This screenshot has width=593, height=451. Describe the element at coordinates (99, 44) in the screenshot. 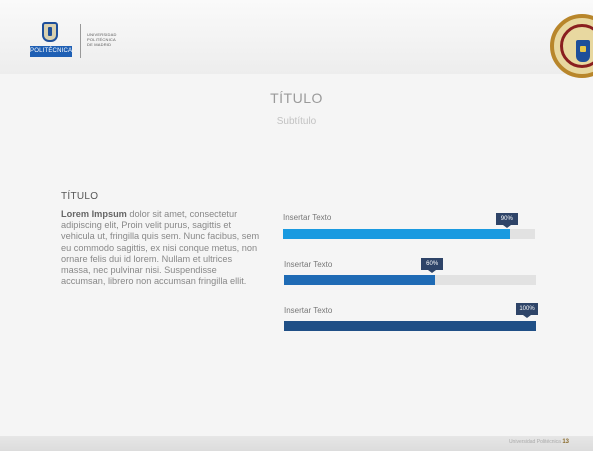

I see `university-line: DE MADRID` at that location.